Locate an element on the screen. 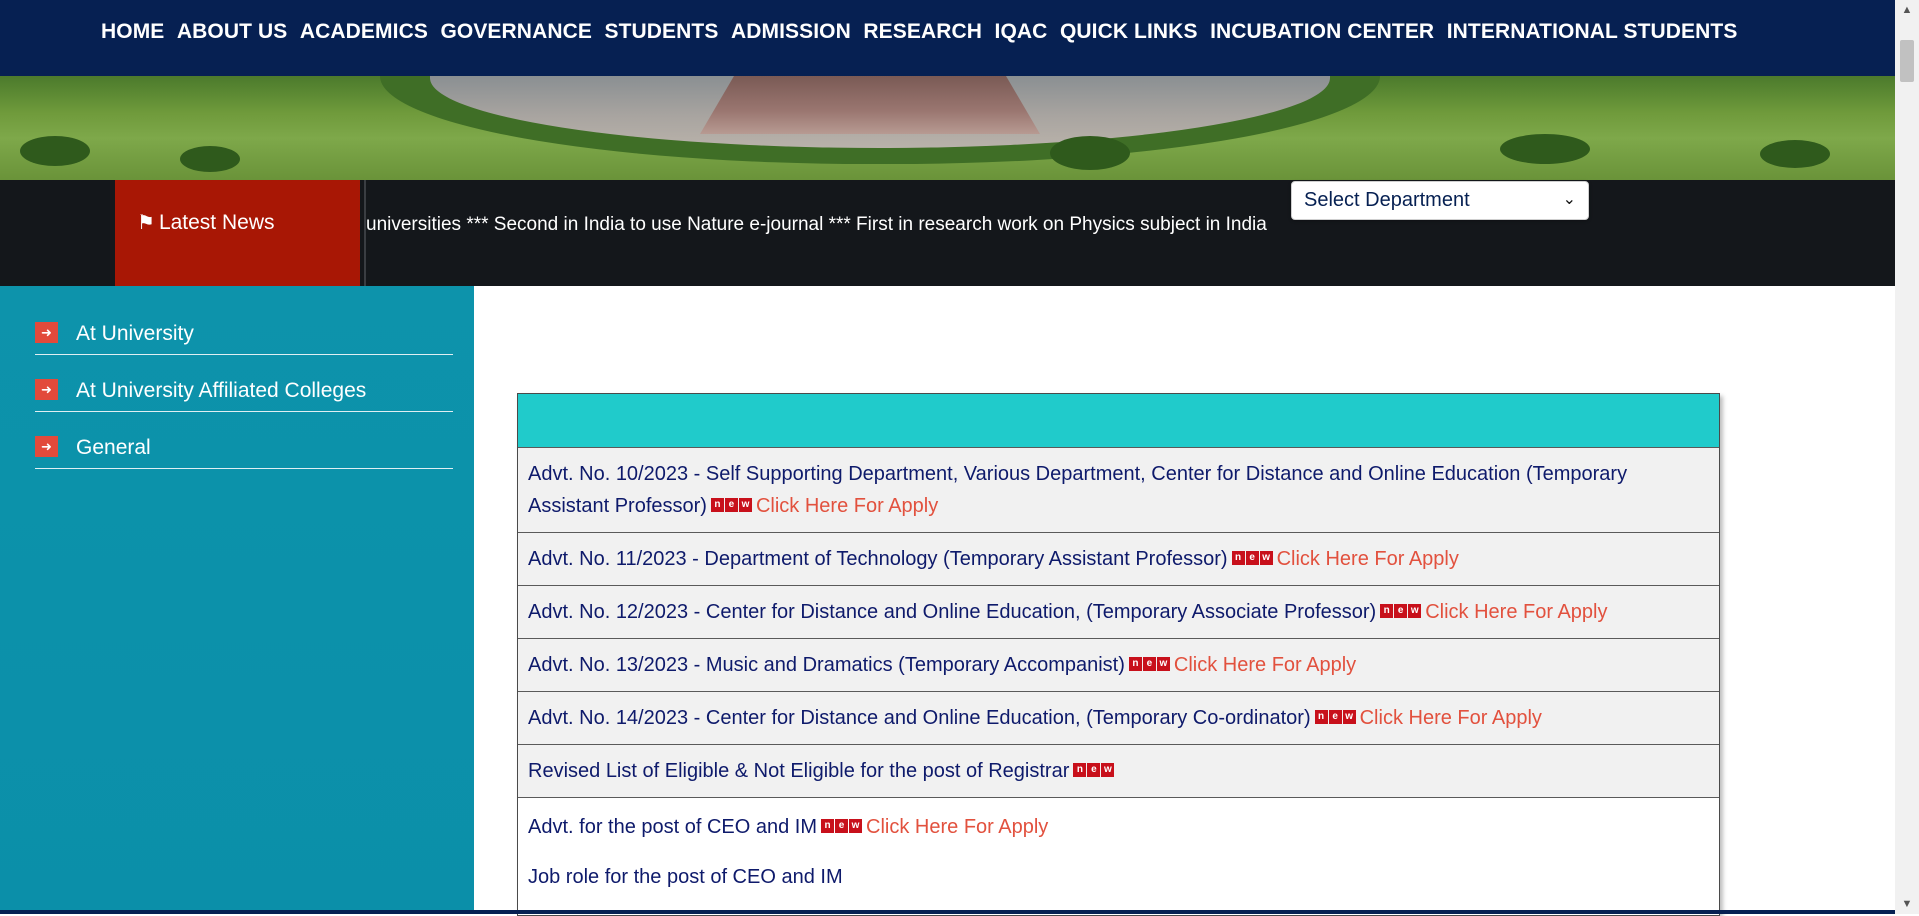 This screenshot has width=1919, height=916. table-row: Job role for the post of CEO and IM is located at coordinates (1118, 868).